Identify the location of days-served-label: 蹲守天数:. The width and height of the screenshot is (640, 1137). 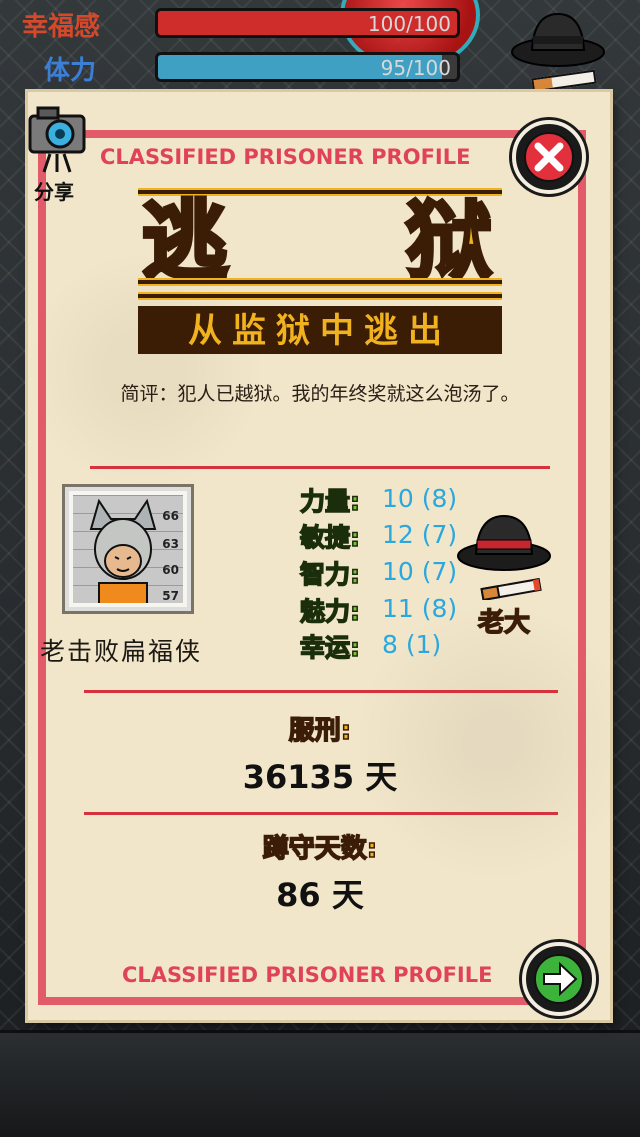
(320, 849).